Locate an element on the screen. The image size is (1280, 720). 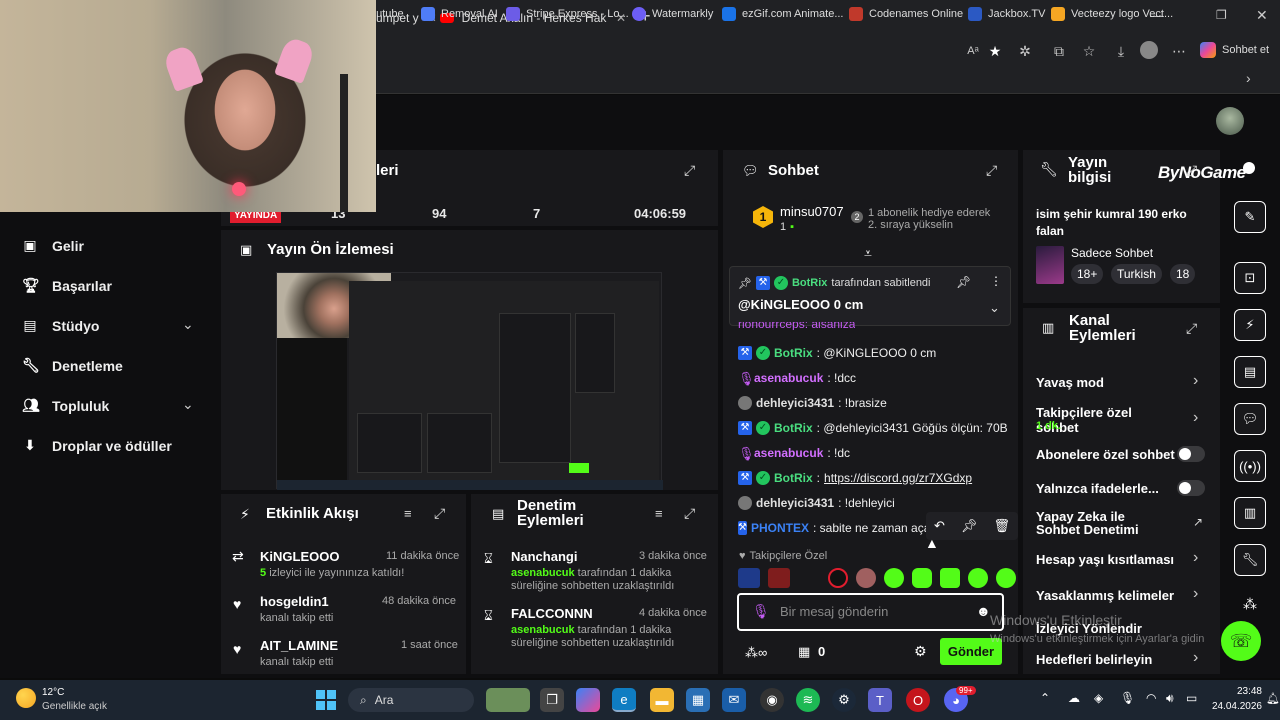
chat-username: dehleyici3431 is located at coordinates (795, 503).